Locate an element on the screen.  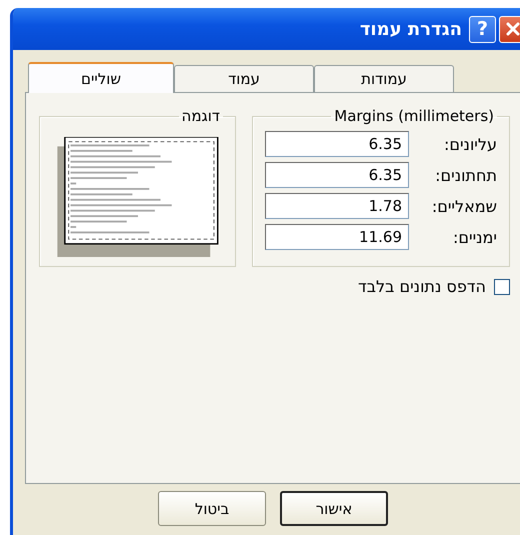
checkbox is located at coordinates (502, 286).